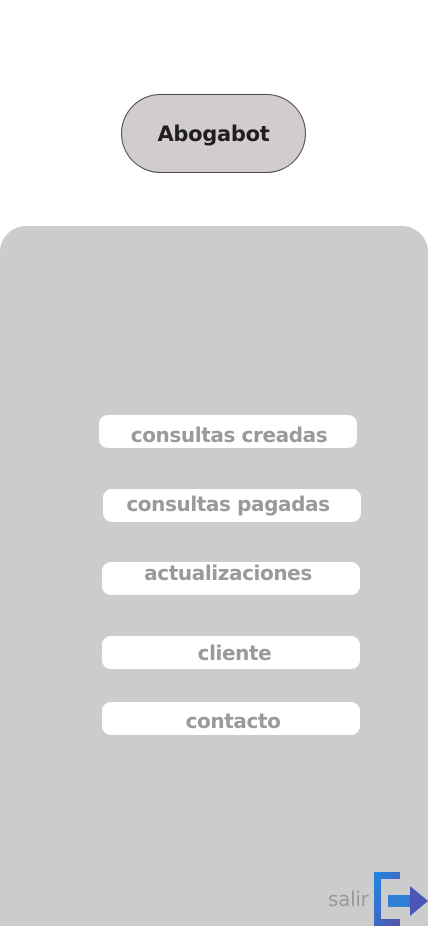  I want to click on logout-label: salir, so click(348, 899).